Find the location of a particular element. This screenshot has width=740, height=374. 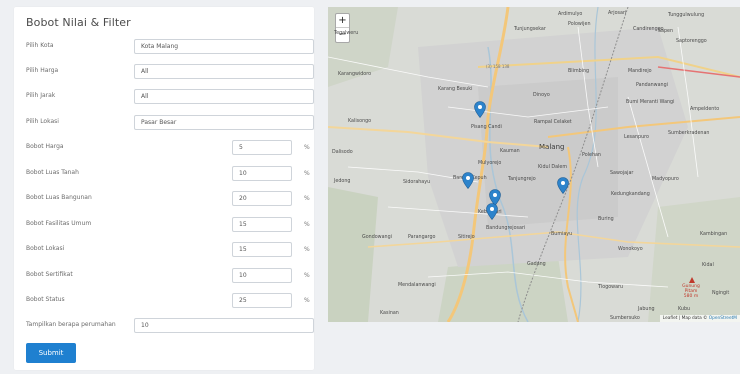

field-row: Pilih Harga All is located at coordinates (170, 72).